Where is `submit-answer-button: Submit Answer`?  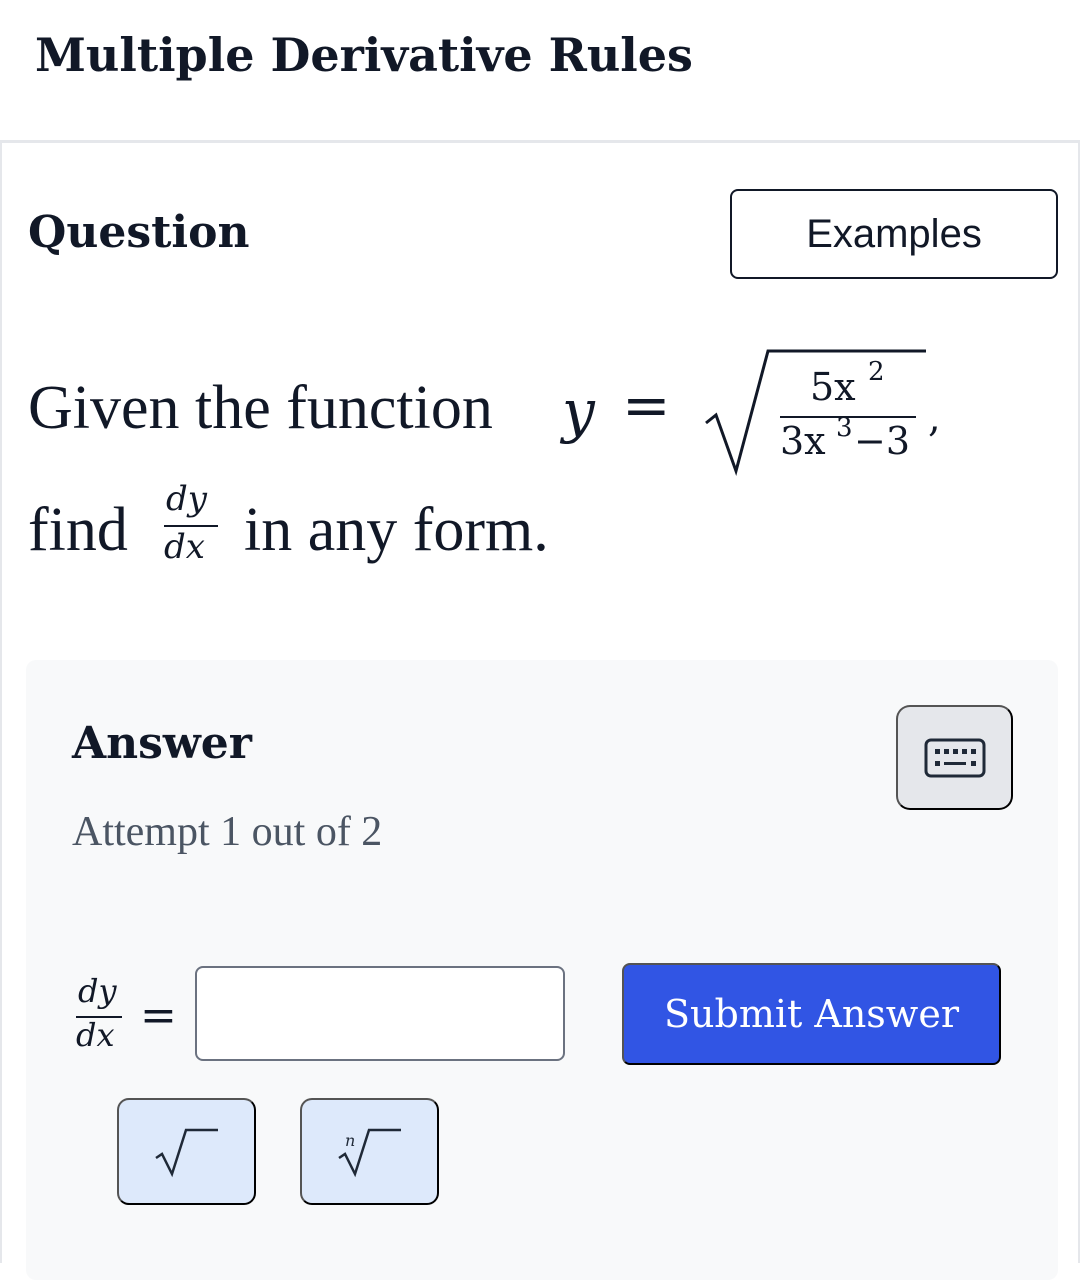 submit-answer-button: Submit Answer is located at coordinates (811, 1014).